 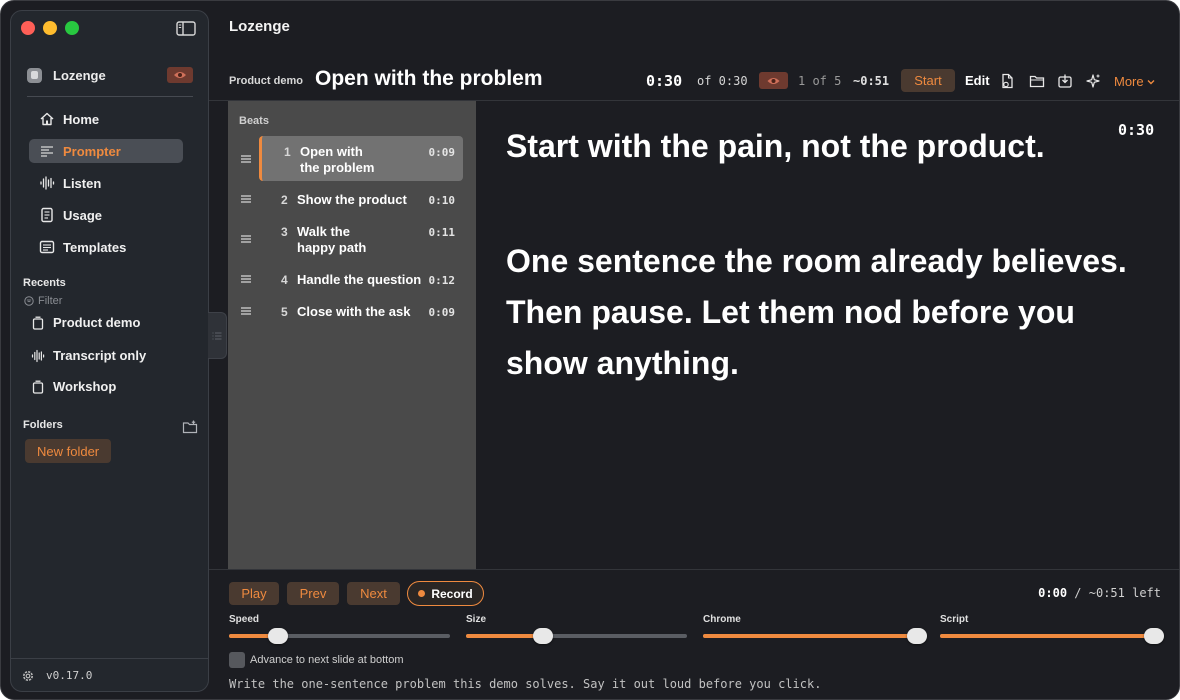 I want to click on export-icon, so click(x=1065, y=81).